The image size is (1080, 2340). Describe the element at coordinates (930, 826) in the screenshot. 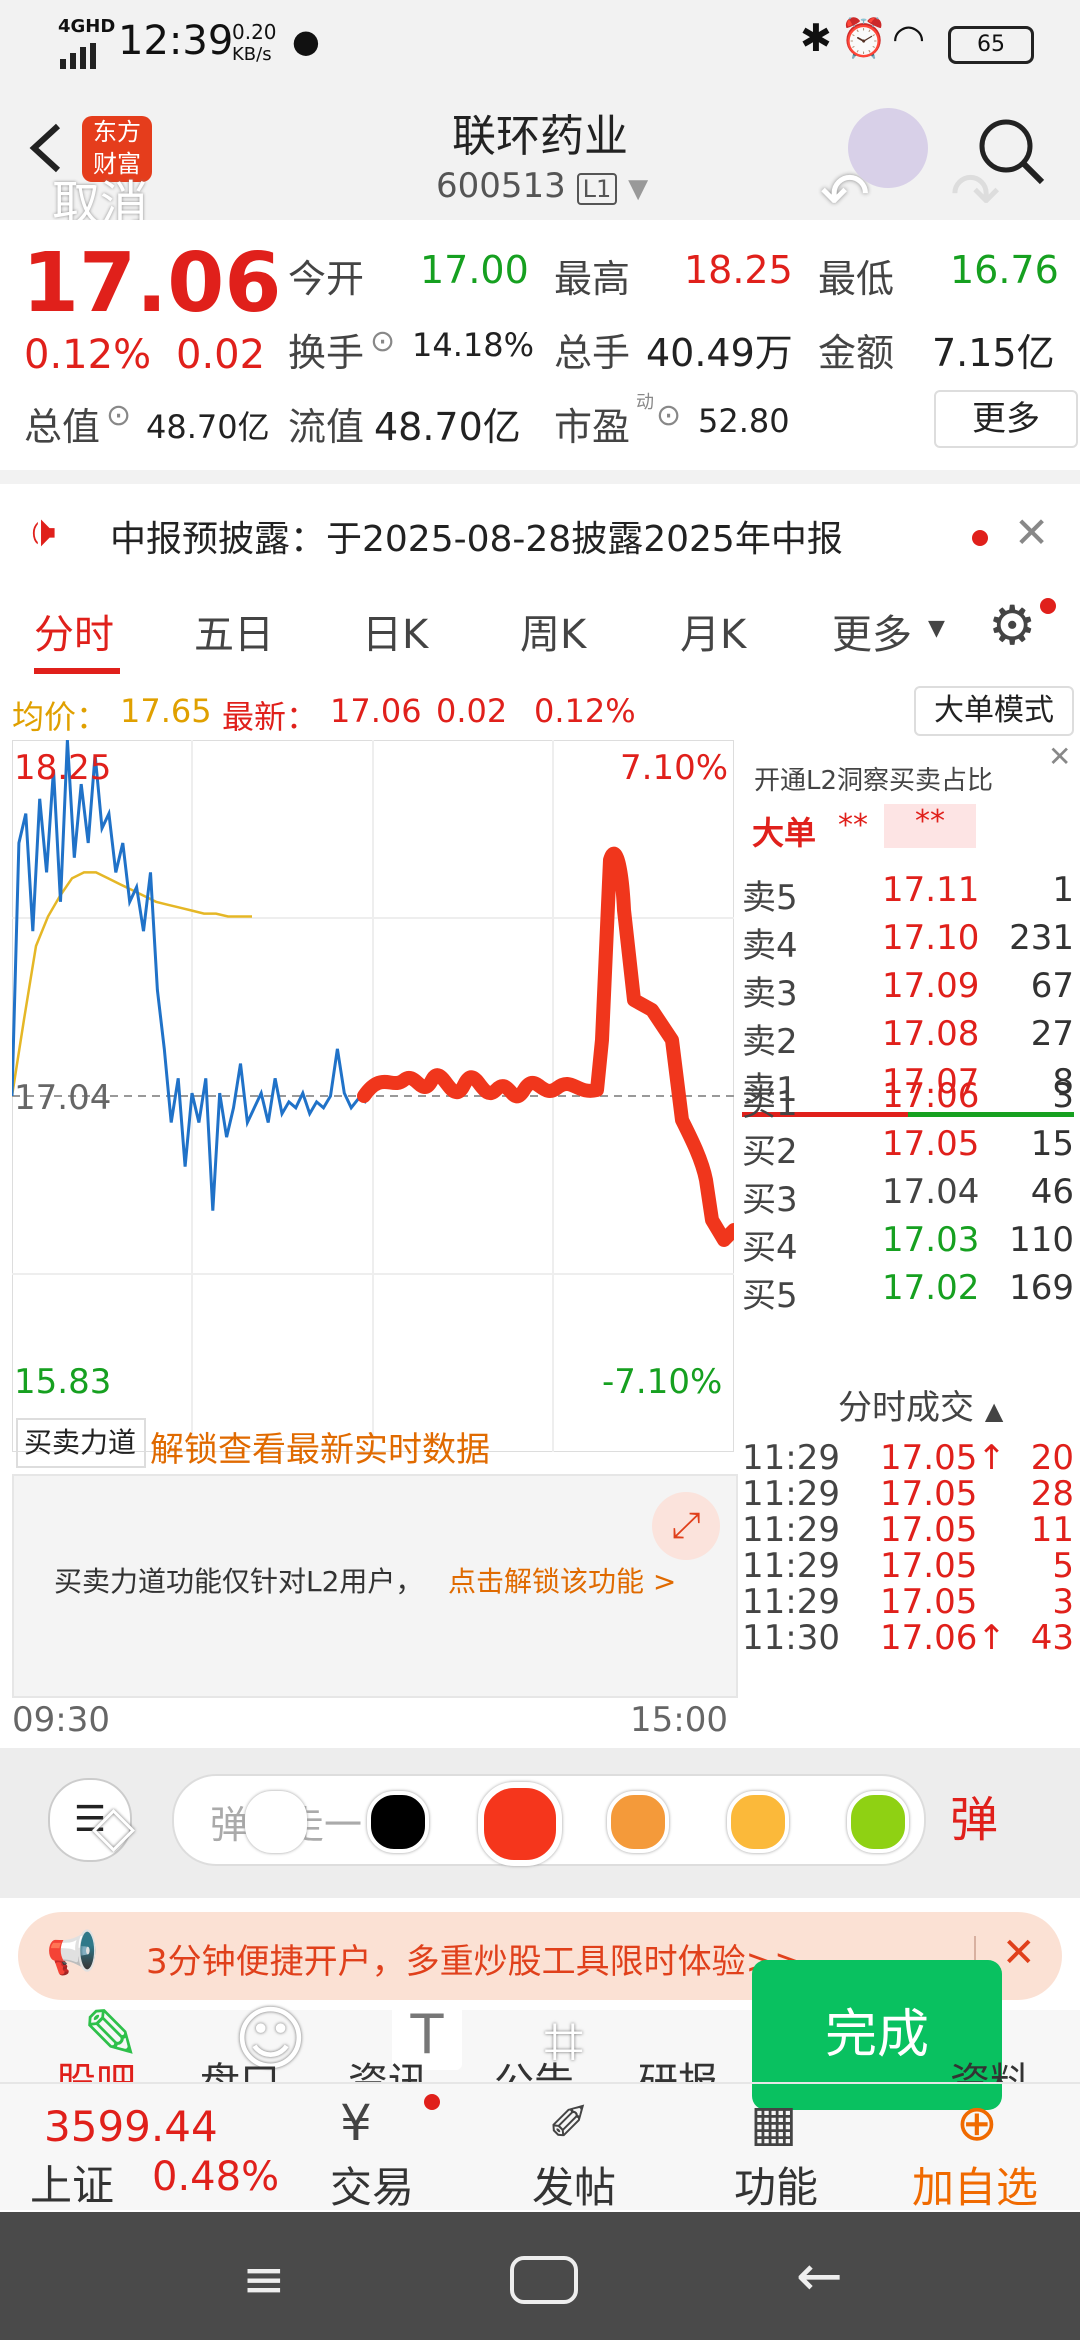

I see `big-order-value-2: **` at that location.